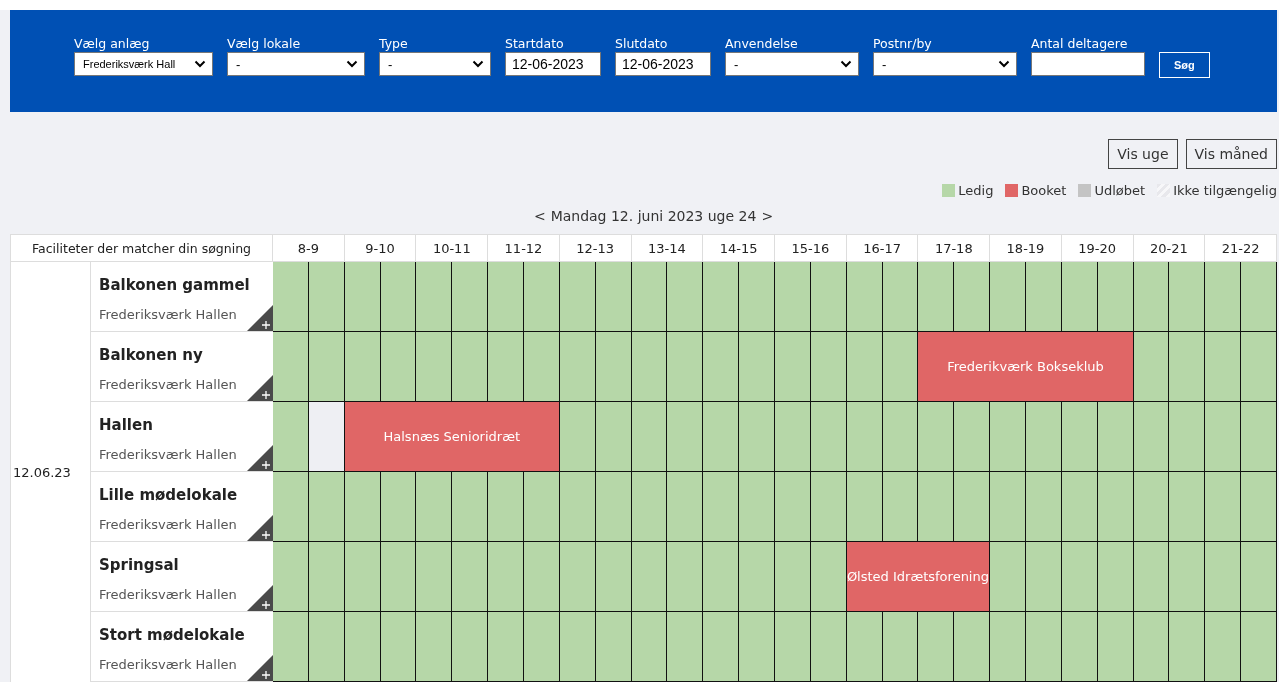 The width and height of the screenshot is (1279, 682). What do you see at coordinates (553, 64) in the screenshot?
I see `input-field: 12-06-2023` at bounding box center [553, 64].